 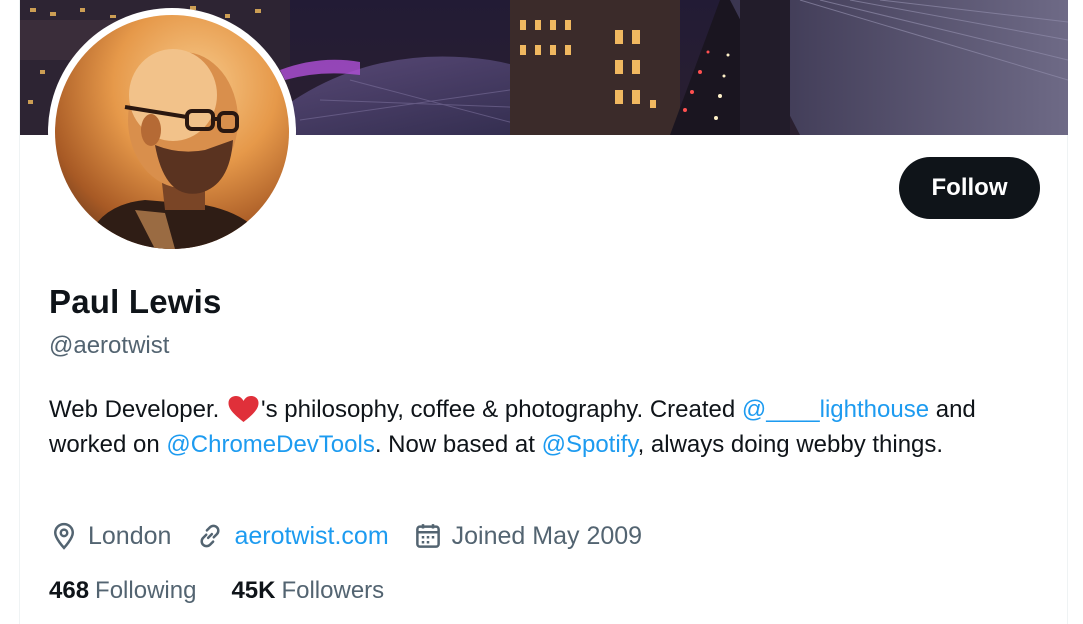 What do you see at coordinates (835, 409) in the screenshot?
I see `mention-lighthouse-link: @____lighthouse` at bounding box center [835, 409].